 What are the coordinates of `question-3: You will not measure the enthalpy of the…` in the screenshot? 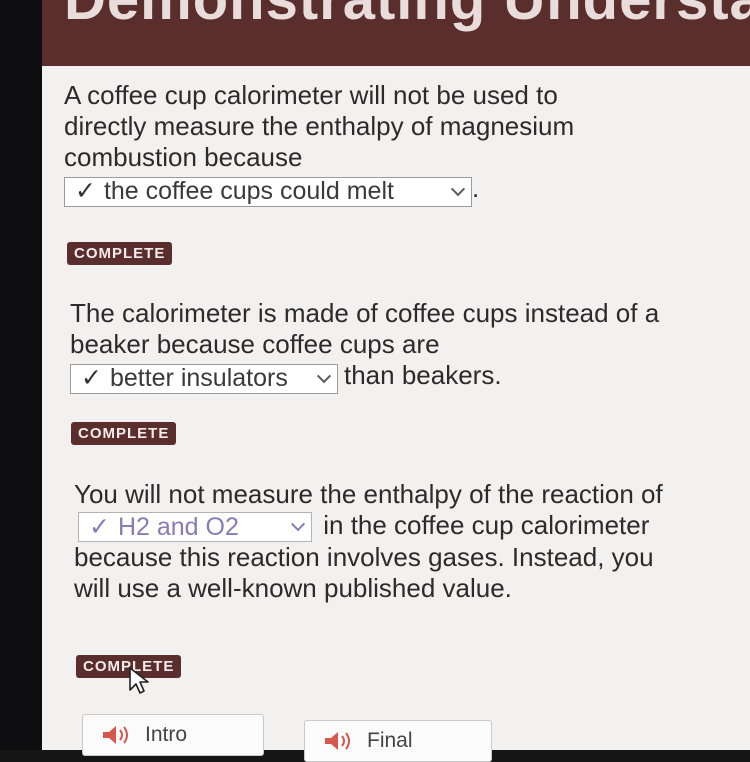 It's located at (374, 541).